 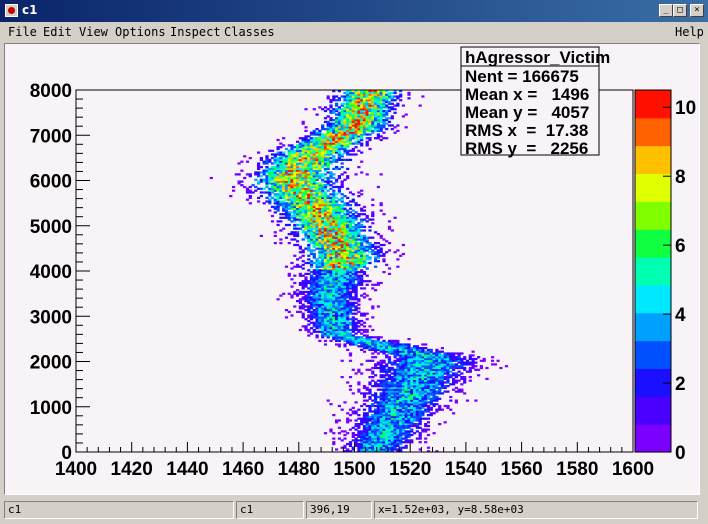 I want to click on title-bar: c1 _ □ ×, so click(x=354, y=11).